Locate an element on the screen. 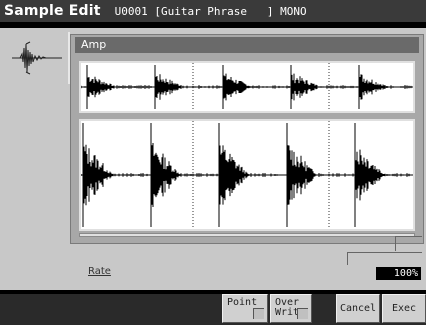 This screenshot has height=325, width=426. point-button: Point is located at coordinates (245, 308).